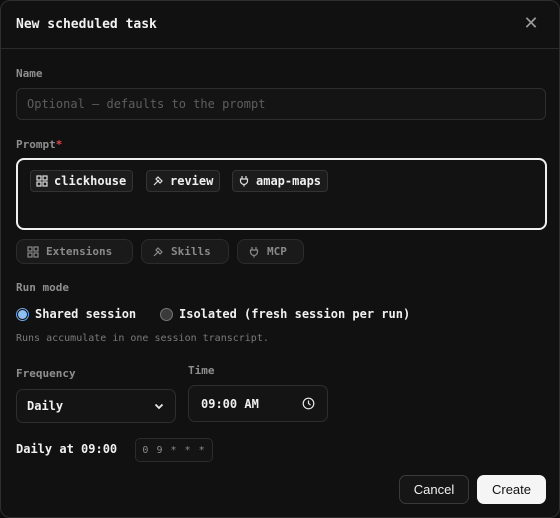 This screenshot has height=518, width=560. I want to click on dialog-title: New scheduled task, so click(86, 24).